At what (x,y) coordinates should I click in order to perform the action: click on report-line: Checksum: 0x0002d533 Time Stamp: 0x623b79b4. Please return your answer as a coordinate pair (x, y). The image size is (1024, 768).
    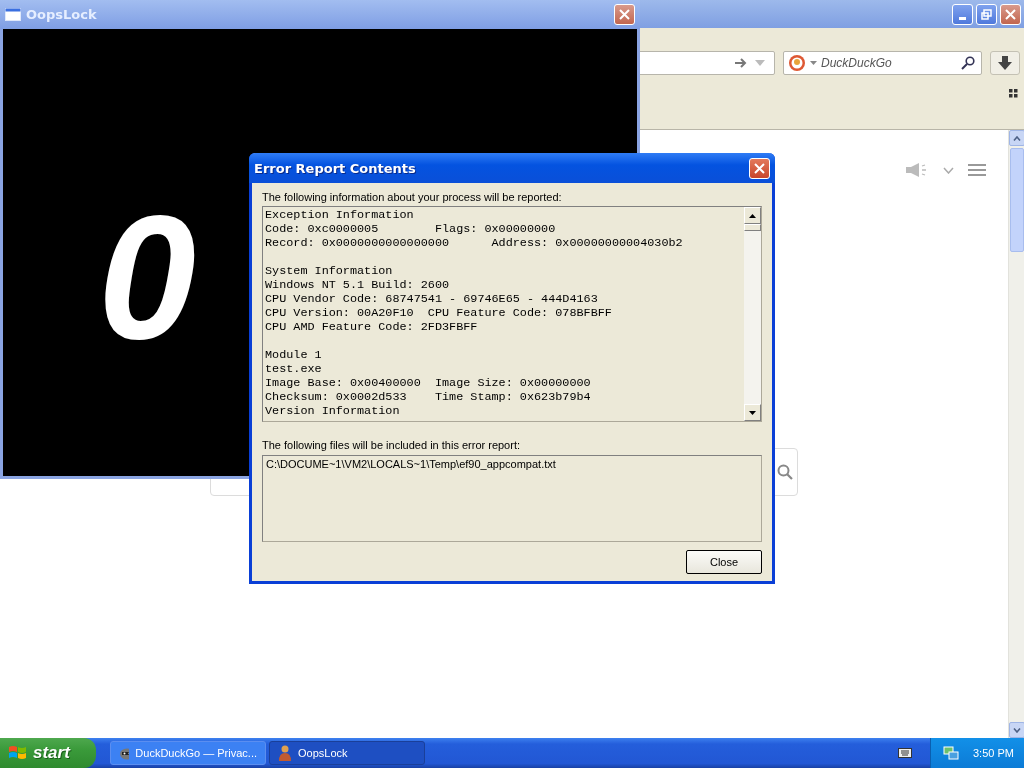
    Looking at the image, I should click on (428, 397).